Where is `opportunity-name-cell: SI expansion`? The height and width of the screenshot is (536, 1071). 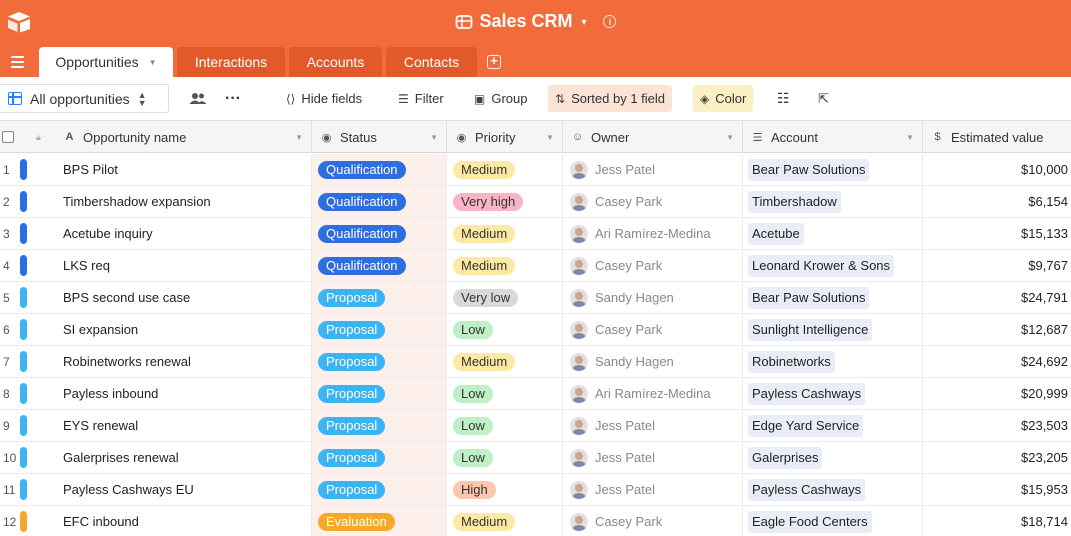
opportunity-name-cell: SI expansion is located at coordinates (183, 329).